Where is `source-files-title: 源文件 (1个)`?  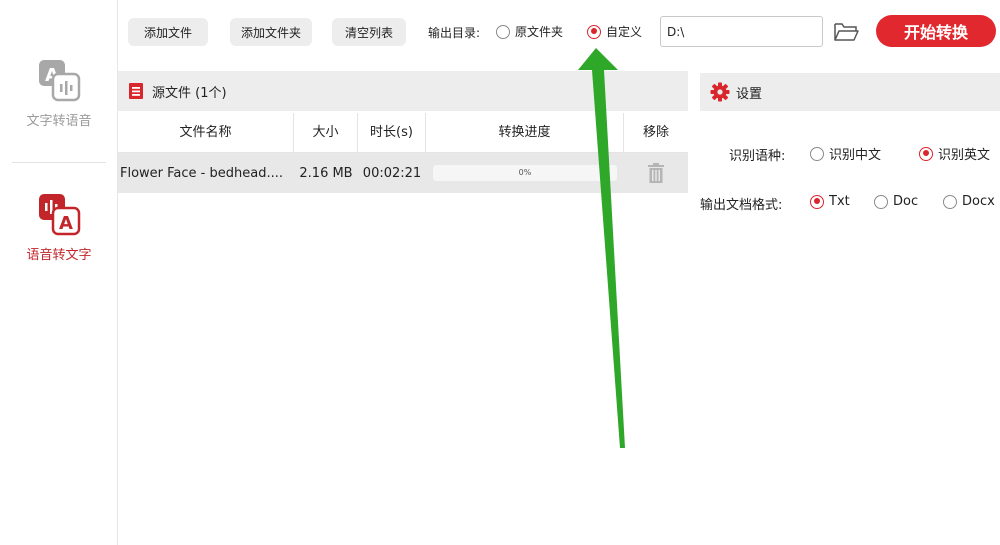
source-files-title: 源文件 (1个) is located at coordinates (189, 93).